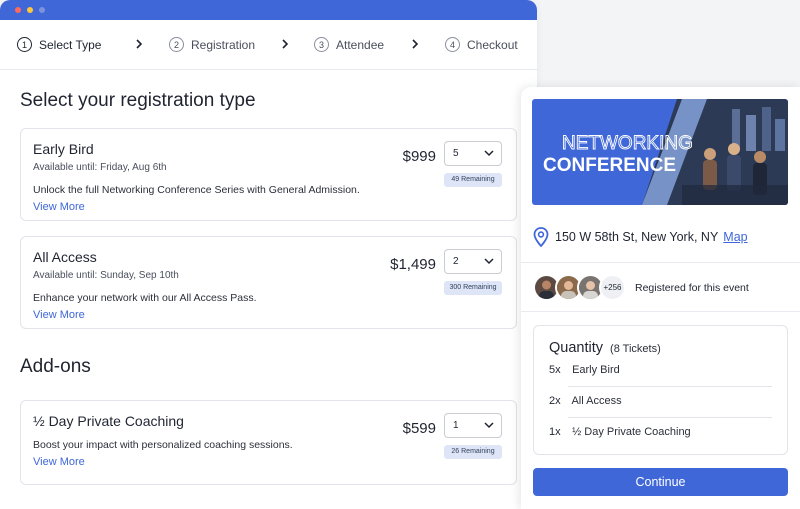  What do you see at coordinates (18, 10) in the screenshot?
I see `close-dot-icon` at bounding box center [18, 10].